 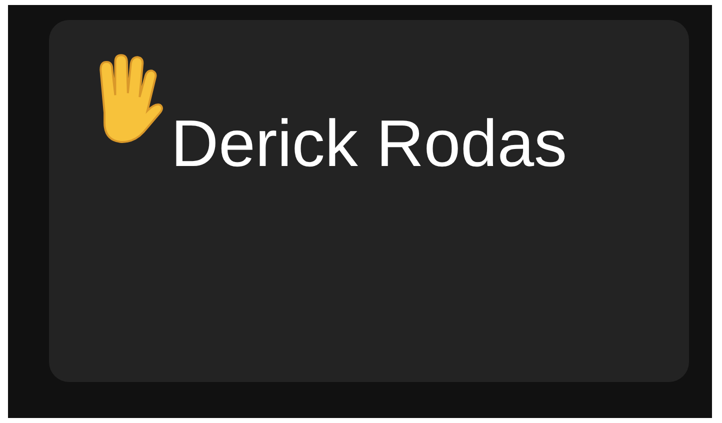 What do you see at coordinates (369, 143) in the screenshot?
I see `participant-name: Derick Rodas` at bounding box center [369, 143].